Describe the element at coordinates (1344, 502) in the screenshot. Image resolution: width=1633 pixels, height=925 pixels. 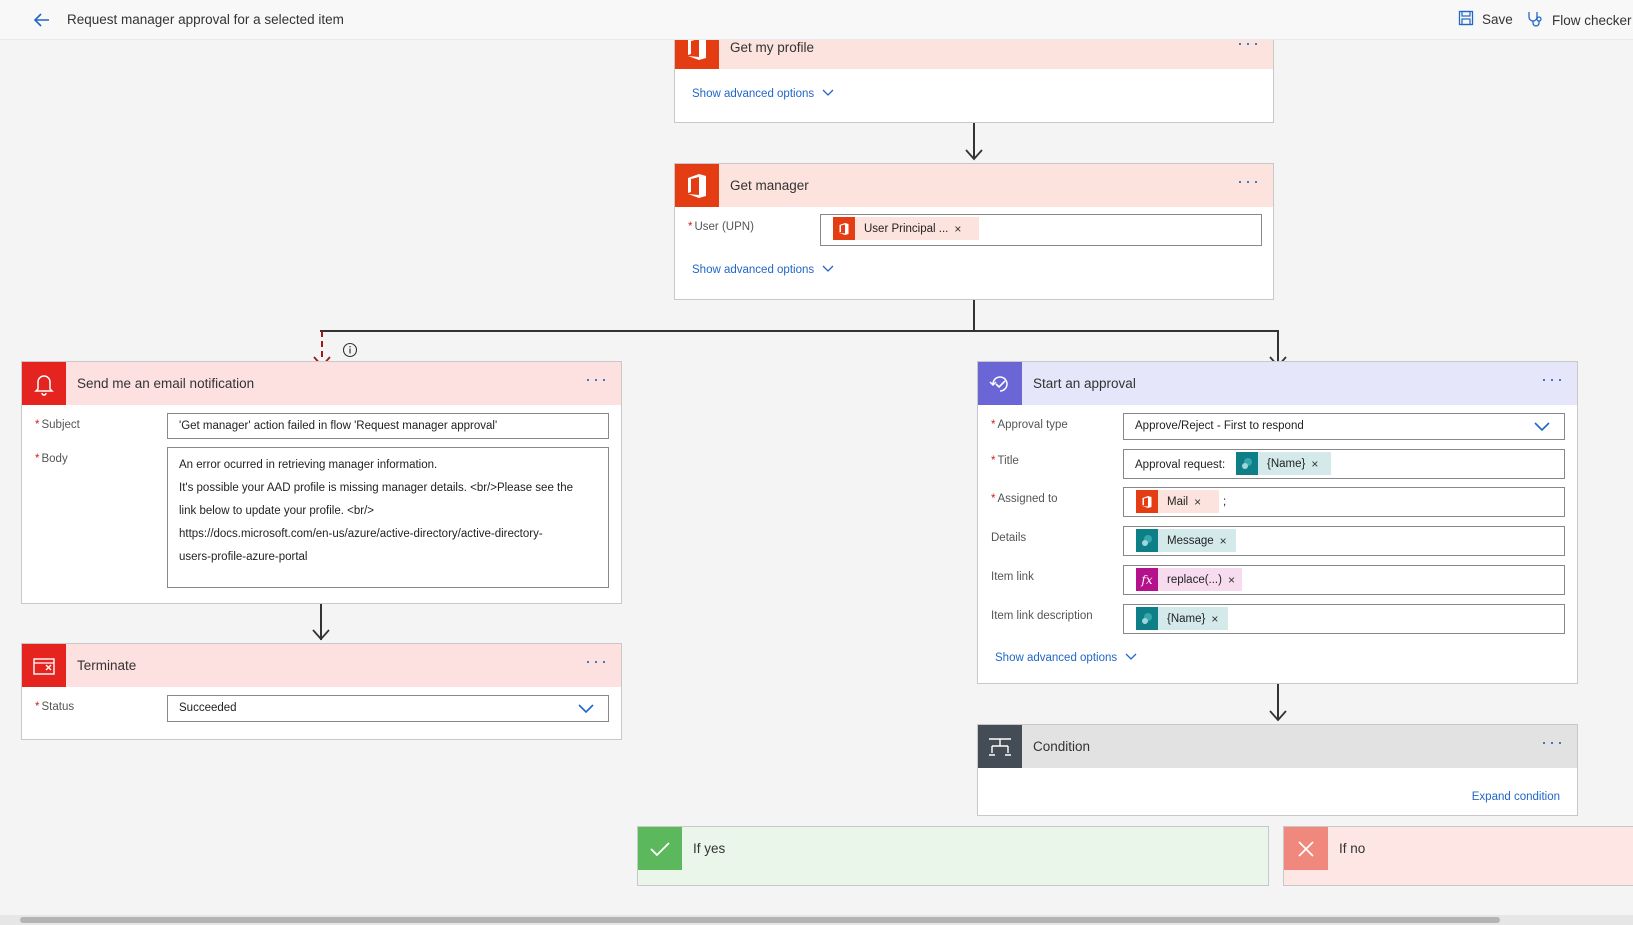
I see `assigned-to-input: Mail × ;` at that location.